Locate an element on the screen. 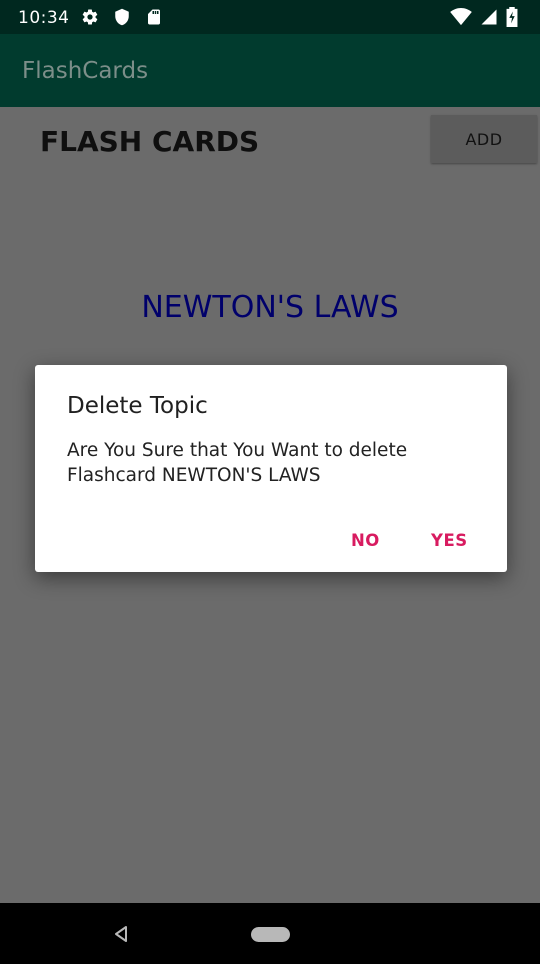 The width and height of the screenshot is (540, 964). home-pill is located at coordinates (270, 934).